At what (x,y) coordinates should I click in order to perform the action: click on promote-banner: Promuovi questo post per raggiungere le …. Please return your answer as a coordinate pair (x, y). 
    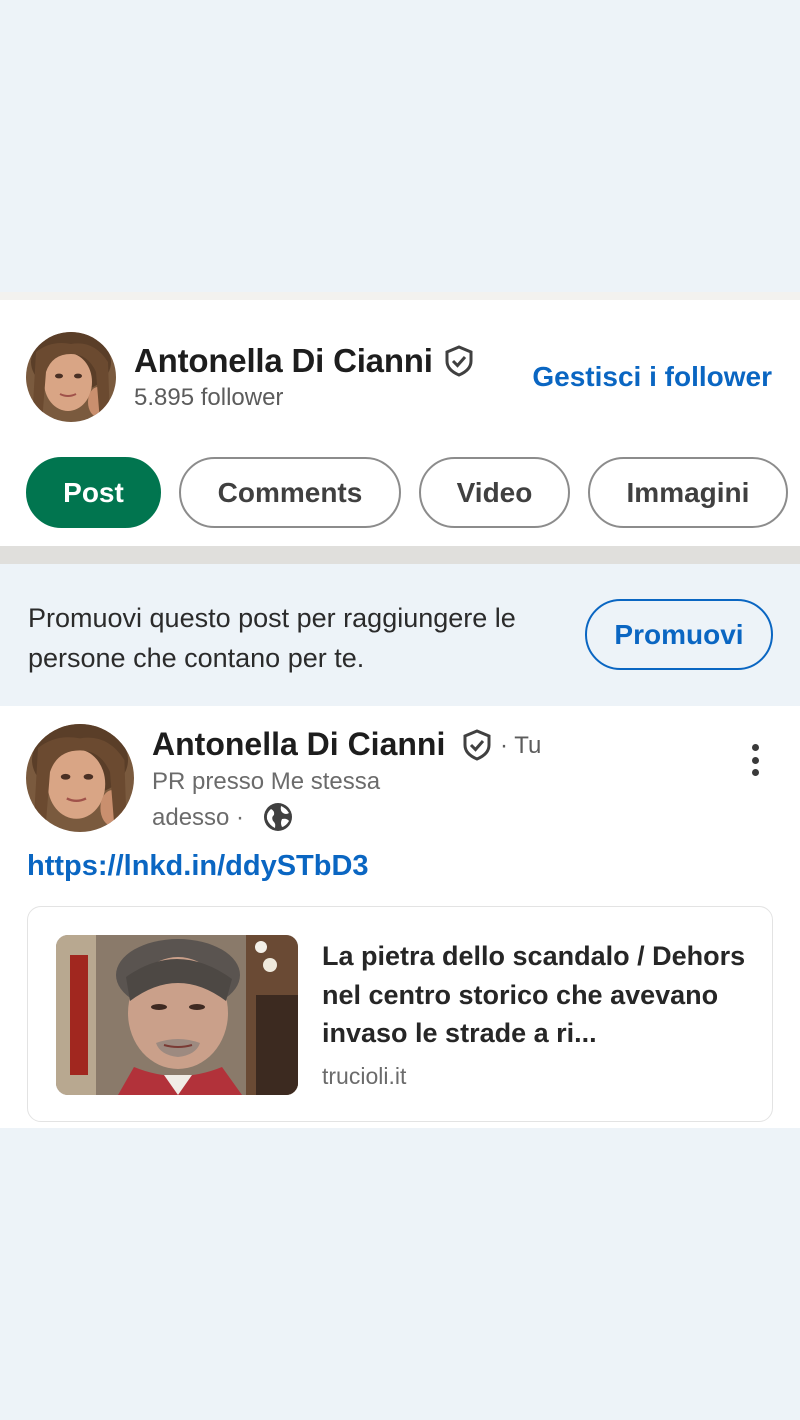
    Looking at the image, I should click on (400, 635).